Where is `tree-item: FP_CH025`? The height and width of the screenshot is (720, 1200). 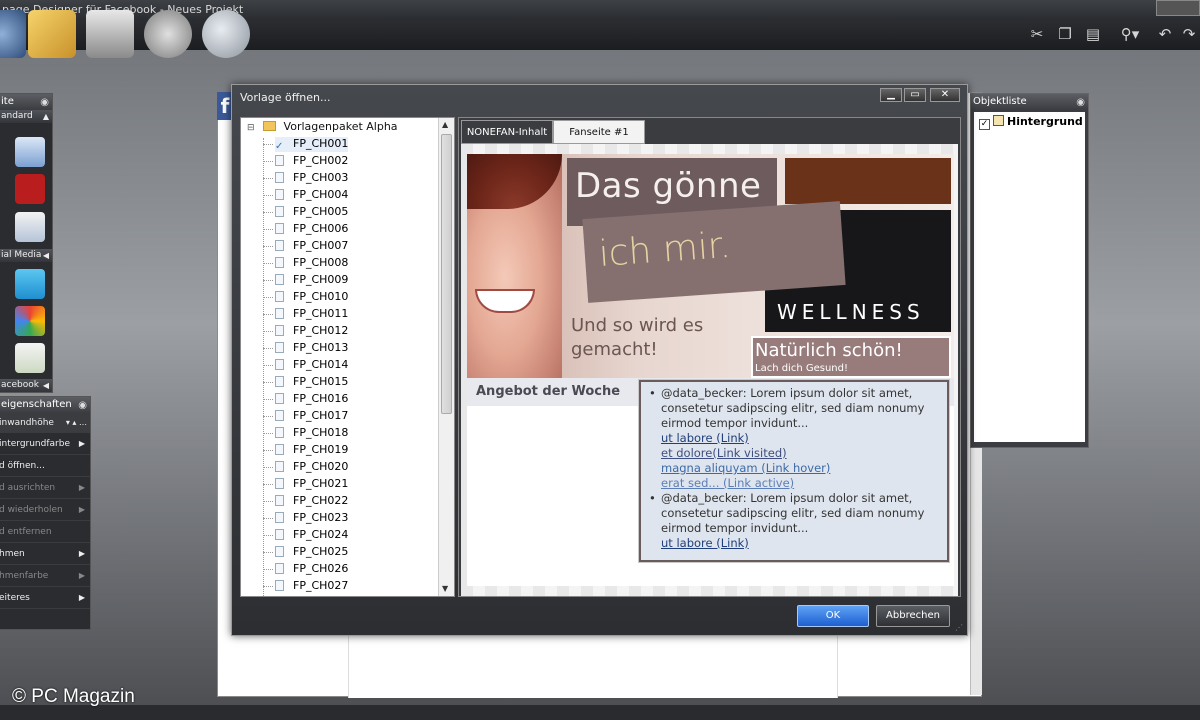
tree-item: FP_CH025 is located at coordinates (311, 551).